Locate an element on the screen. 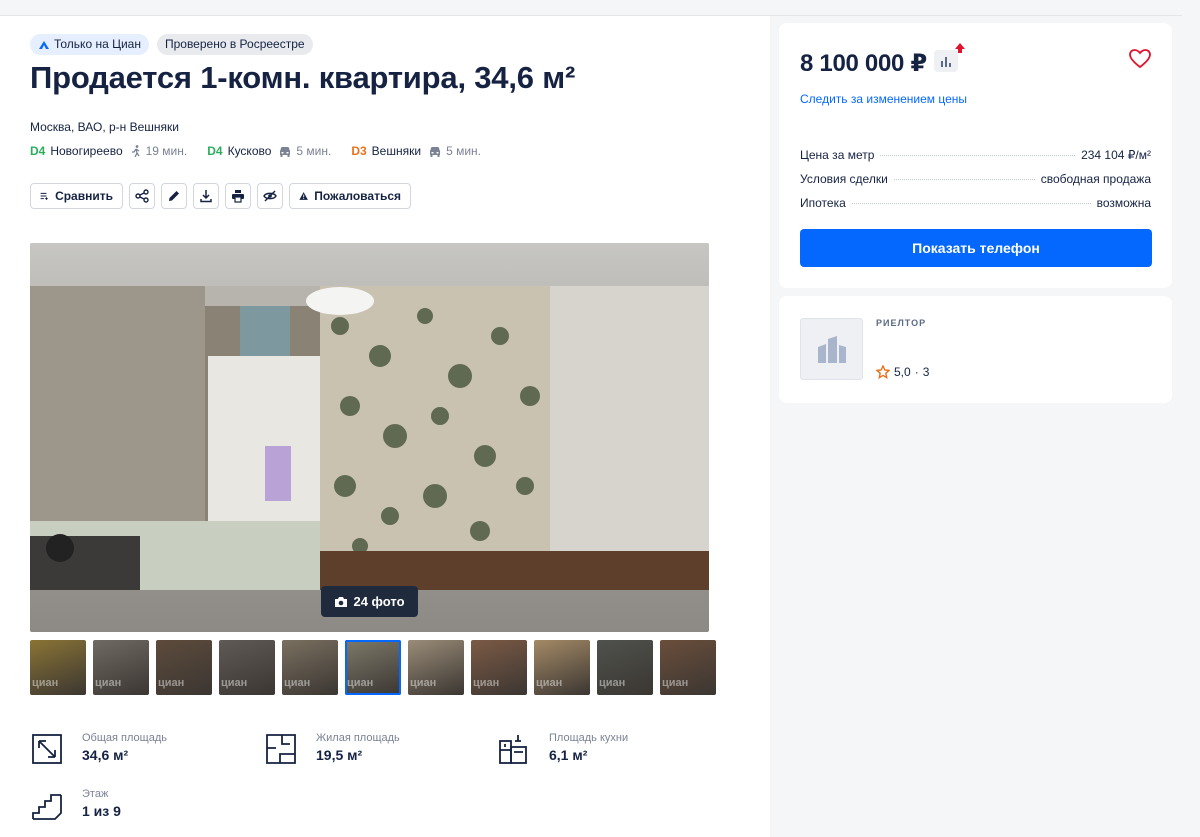 The height and width of the screenshot is (837, 1200). detail-label: Цена за метр is located at coordinates (837, 155).